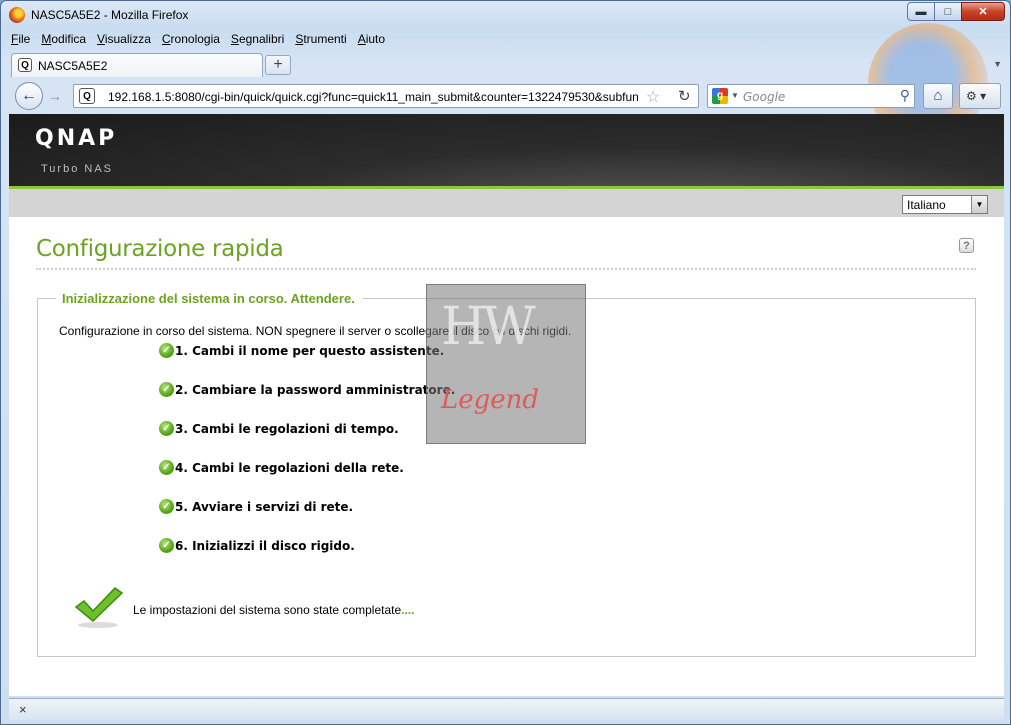  What do you see at coordinates (17, 15) in the screenshot?
I see `firefox-icon` at bounding box center [17, 15].